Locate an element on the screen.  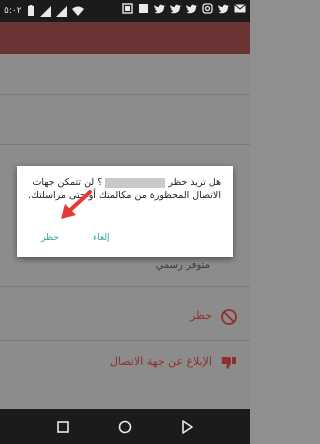
screenshot-icon is located at coordinates (127, 8).